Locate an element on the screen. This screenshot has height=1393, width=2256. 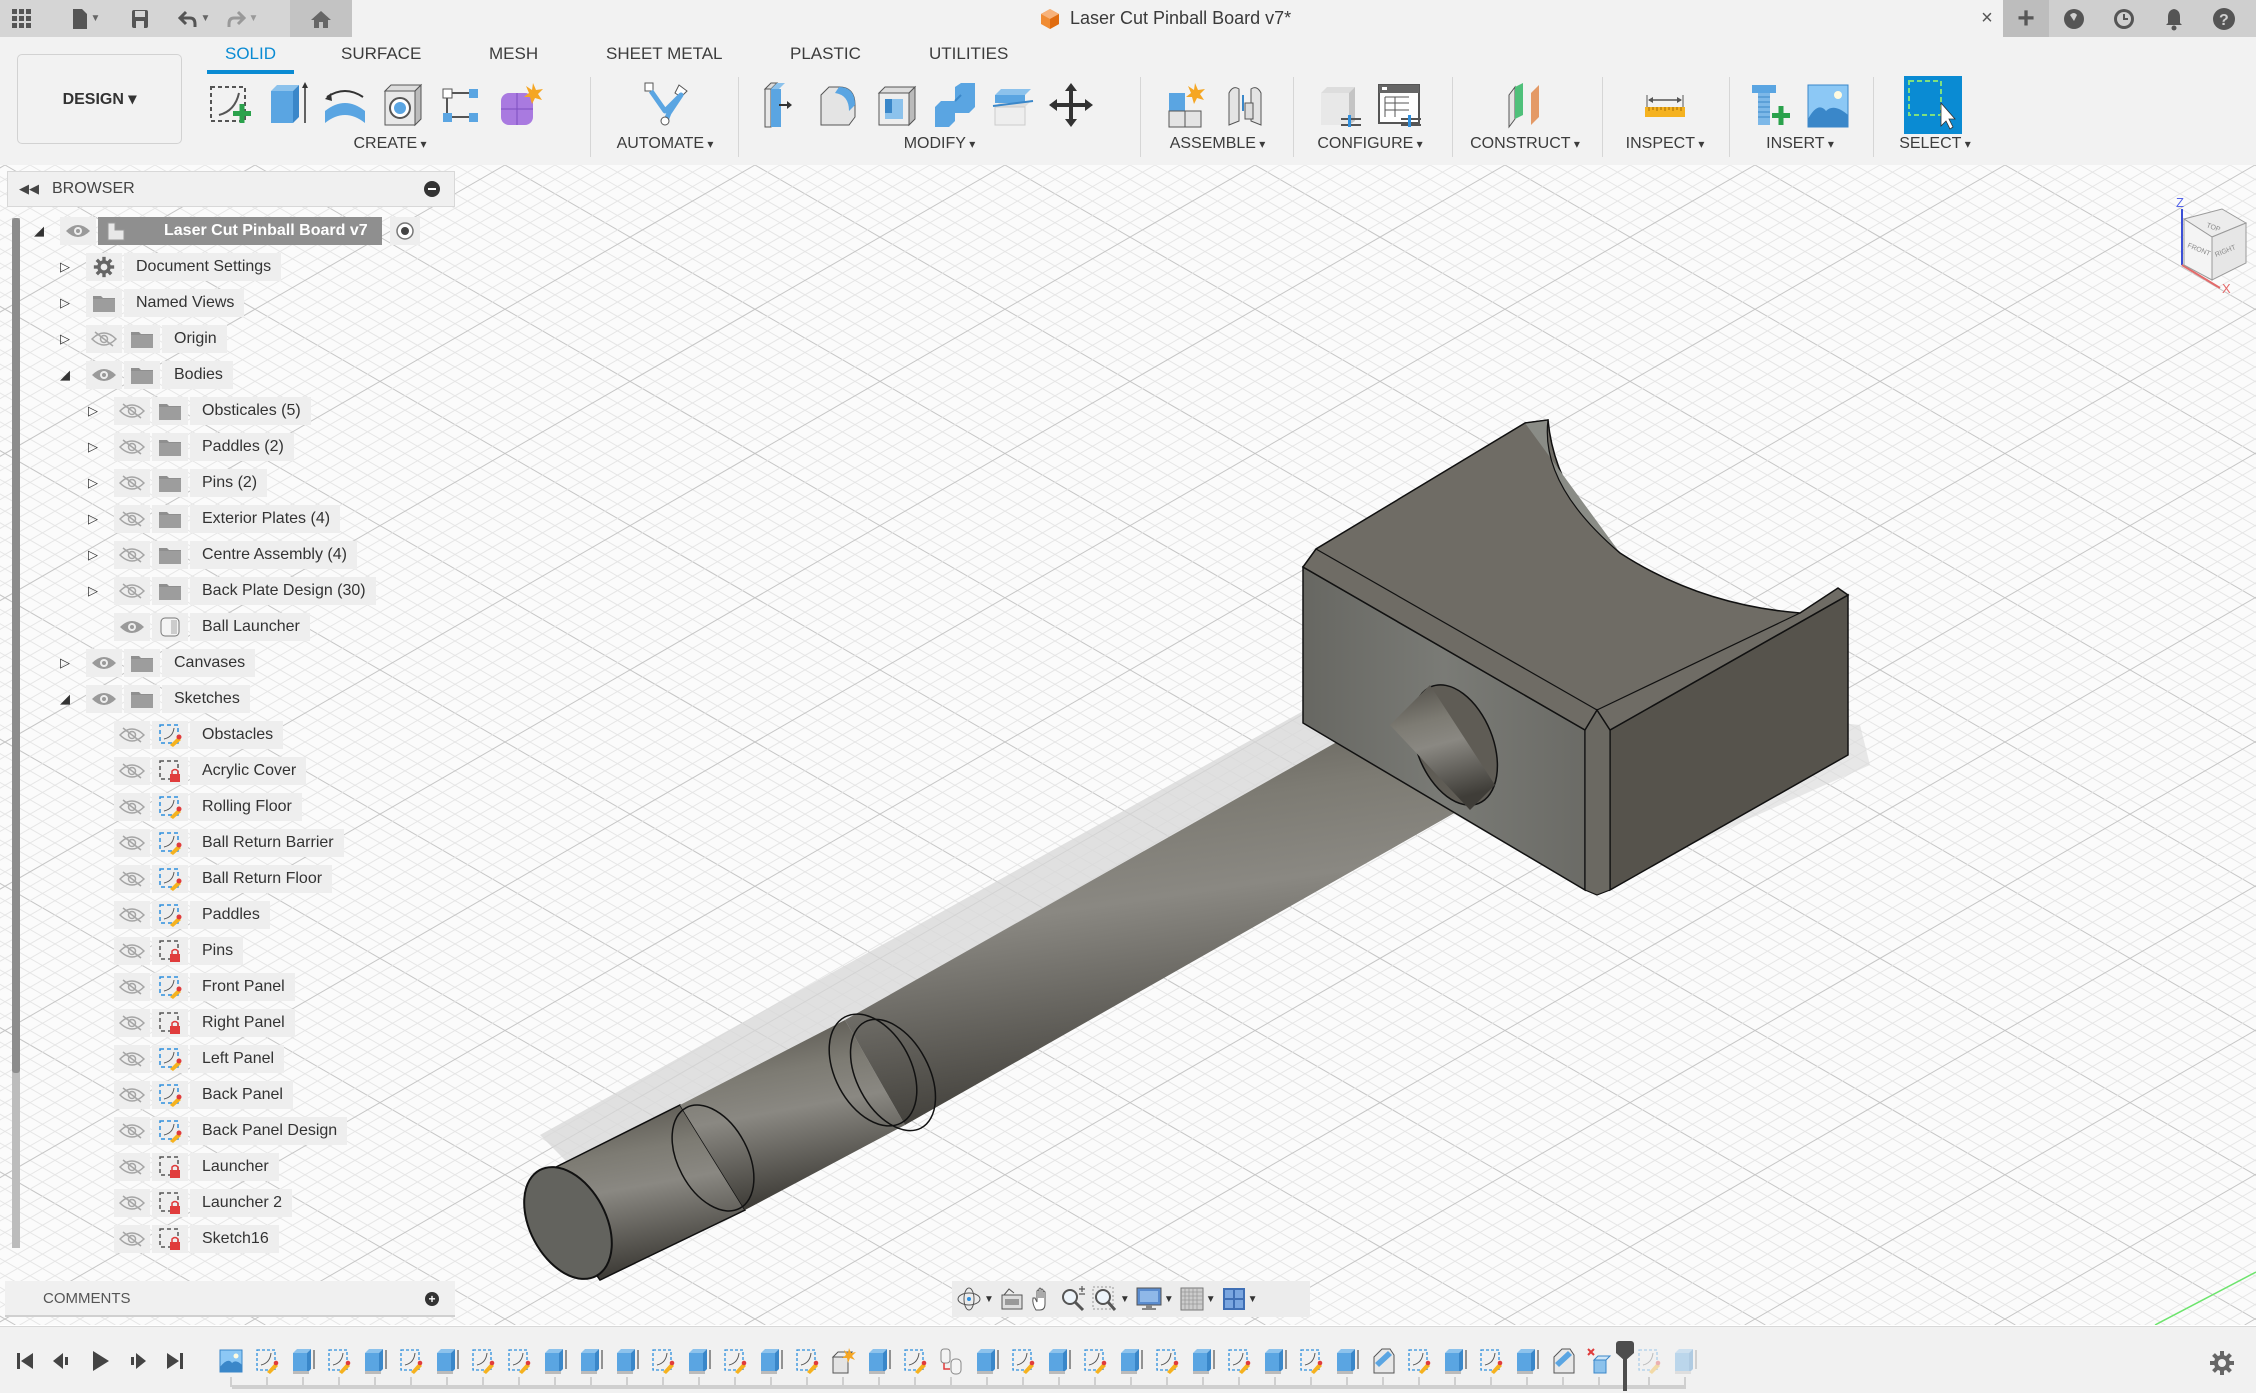
configuration-table-button is located at coordinates (1399, 105).